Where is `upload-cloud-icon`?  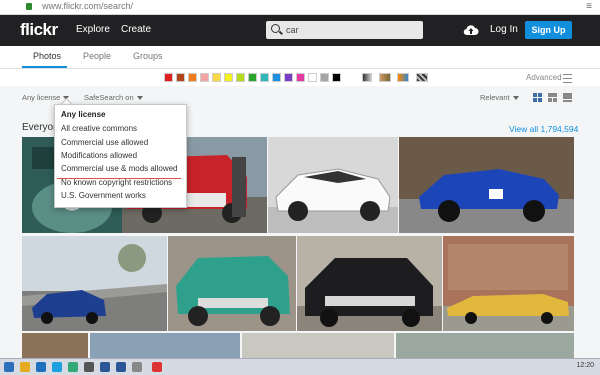
upload-cloud-icon is located at coordinates (471, 30).